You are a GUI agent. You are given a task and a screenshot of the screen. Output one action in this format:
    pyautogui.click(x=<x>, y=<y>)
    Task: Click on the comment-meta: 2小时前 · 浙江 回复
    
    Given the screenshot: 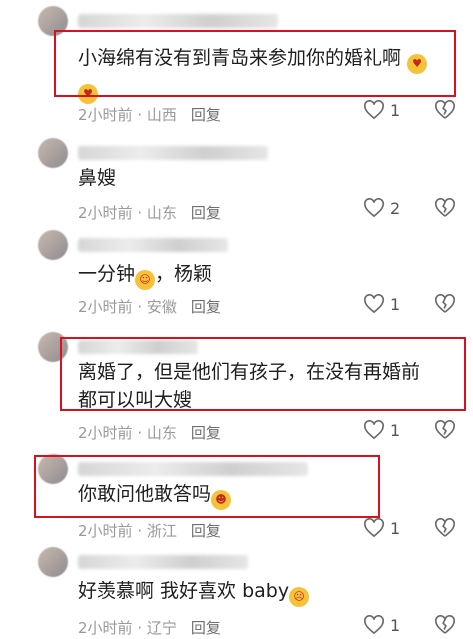 What is the action you would take?
    pyautogui.click(x=149, y=531)
    